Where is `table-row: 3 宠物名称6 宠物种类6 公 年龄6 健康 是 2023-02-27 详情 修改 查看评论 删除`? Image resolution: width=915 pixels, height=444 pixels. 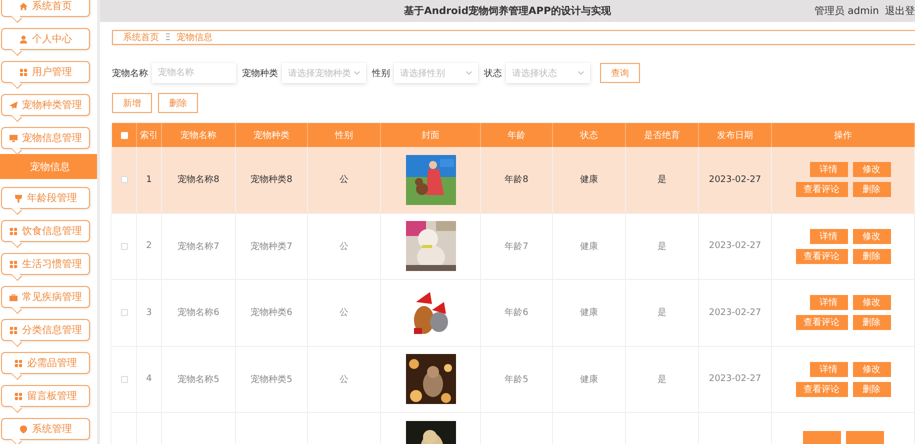 table-row: 3 宠物名称6 宠物种类6 公 年龄6 健康 是 2023-02-27 详情 修改 查看评论 删除 is located at coordinates (513, 313).